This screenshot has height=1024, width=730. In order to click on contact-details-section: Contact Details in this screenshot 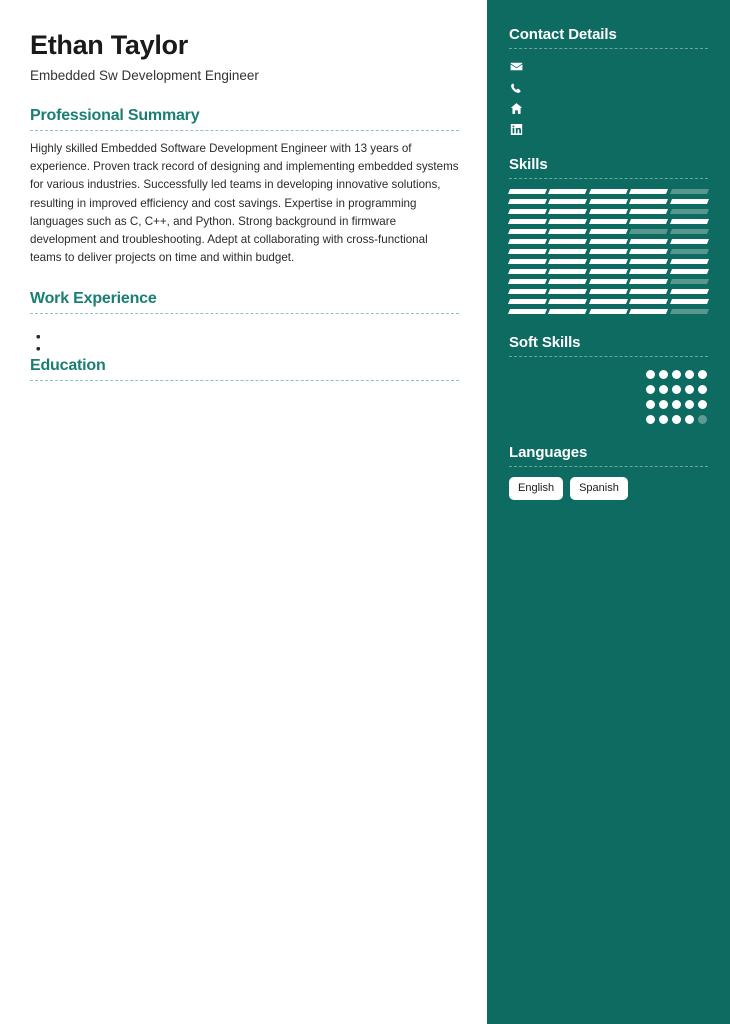, I will do `click(608, 81)`.